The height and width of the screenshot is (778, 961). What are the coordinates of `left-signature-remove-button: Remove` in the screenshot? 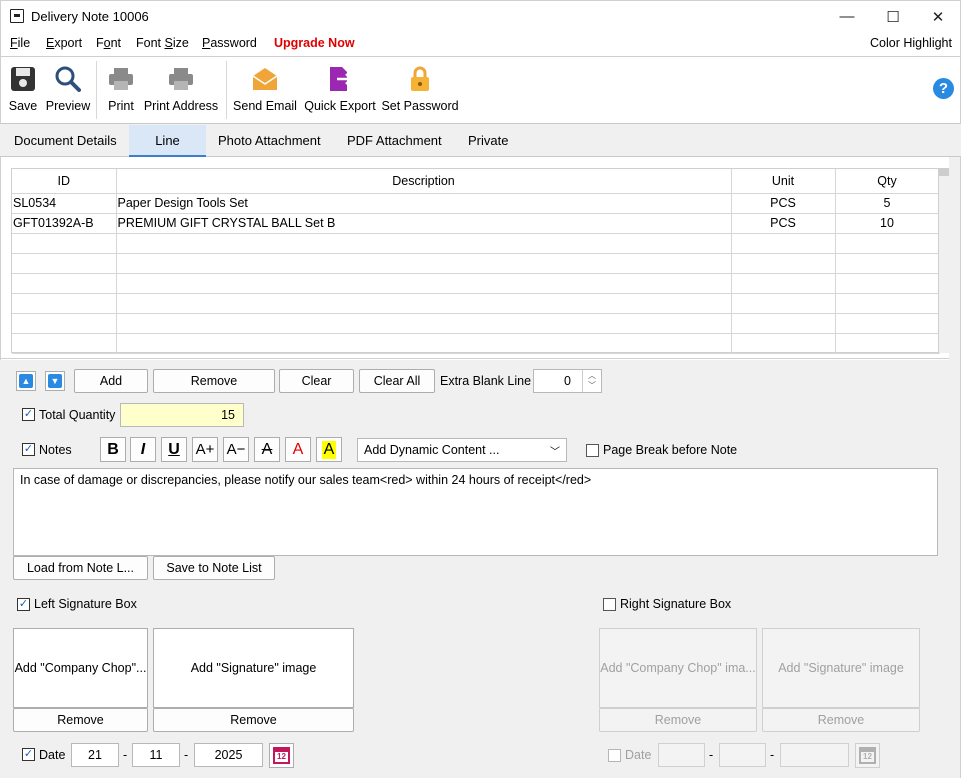 It's located at (253, 720).